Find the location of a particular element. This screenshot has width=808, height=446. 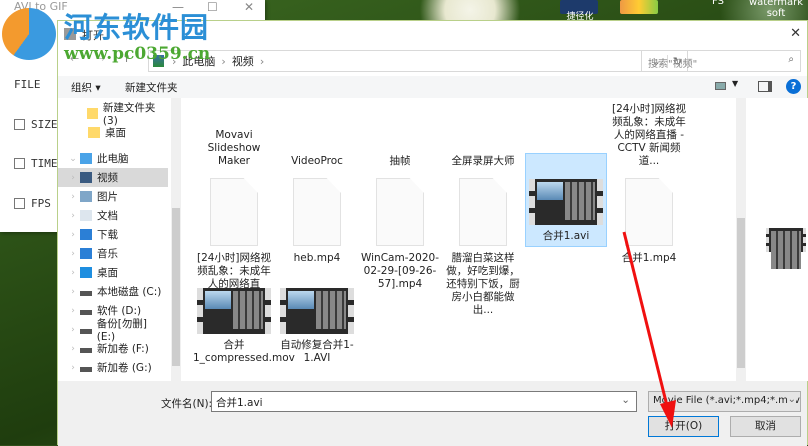

nav-item-label: 本地磁盘 (C:) is located at coordinates (129, 292).